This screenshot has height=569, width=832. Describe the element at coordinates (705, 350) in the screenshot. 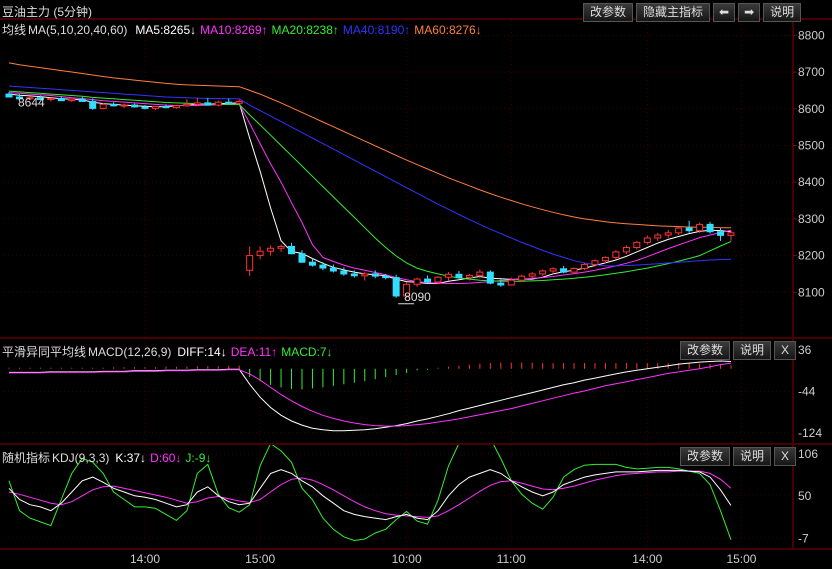

I see `macd-modify-params-button: 改参数` at that location.